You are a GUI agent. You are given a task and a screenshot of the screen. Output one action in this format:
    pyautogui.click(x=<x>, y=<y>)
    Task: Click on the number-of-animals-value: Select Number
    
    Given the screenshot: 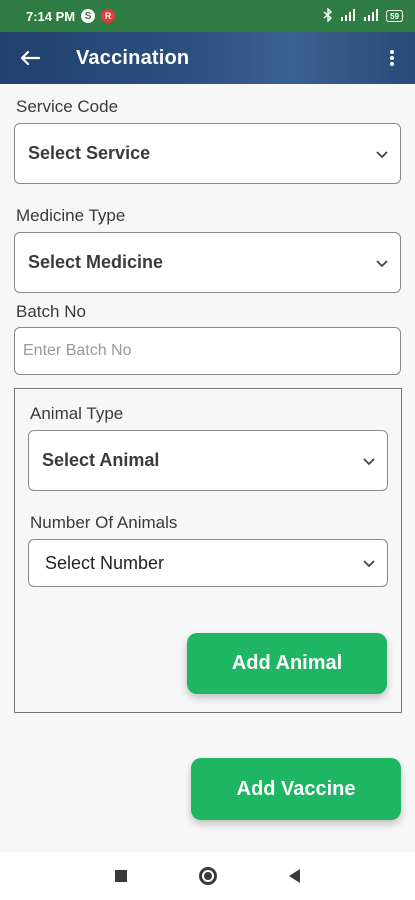 What is the action you would take?
    pyautogui.click(x=105, y=562)
    